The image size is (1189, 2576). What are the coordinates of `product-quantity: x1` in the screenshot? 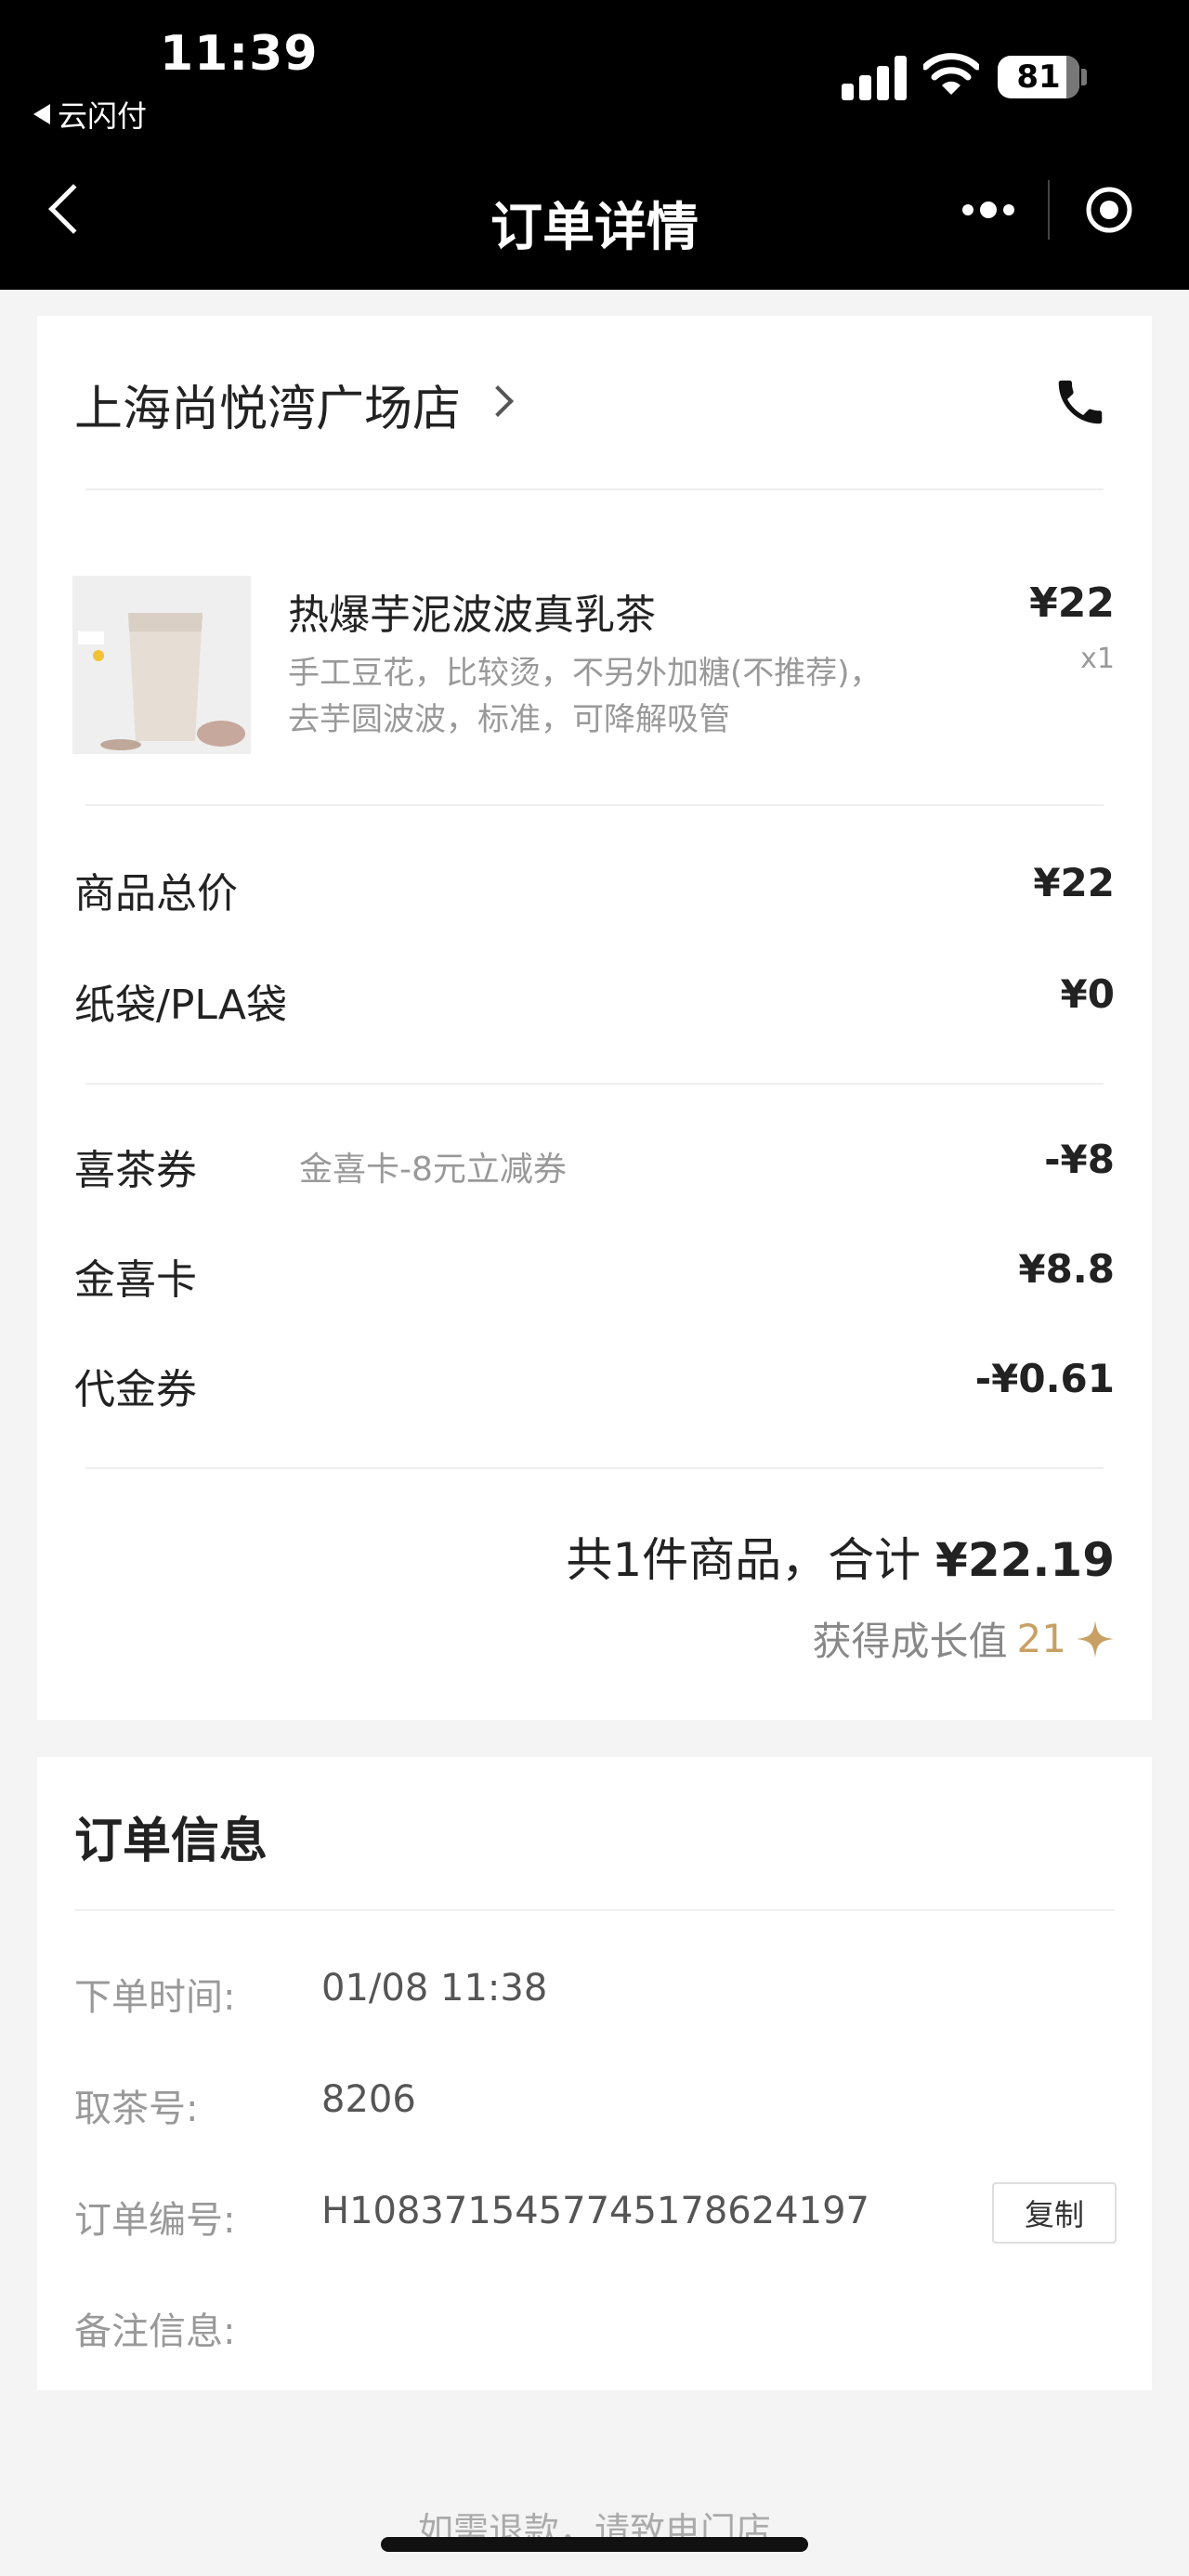 It's located at (1097, 659).